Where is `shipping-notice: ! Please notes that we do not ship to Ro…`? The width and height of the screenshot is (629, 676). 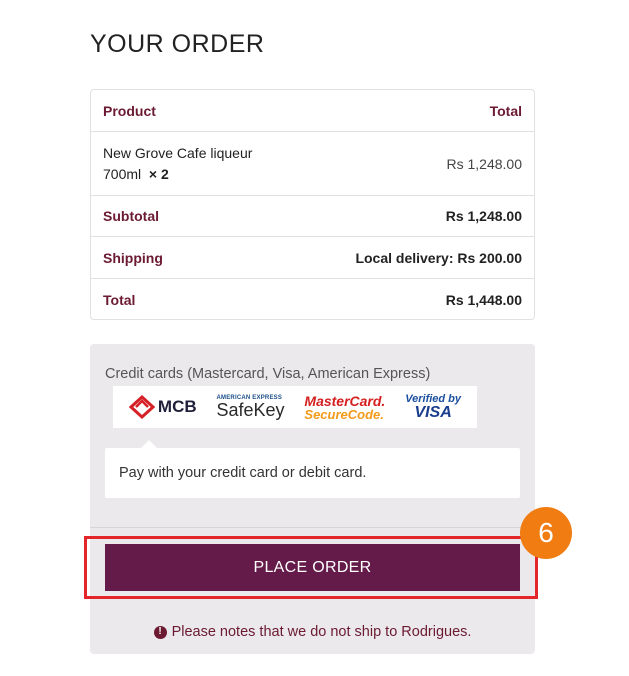 shipping-notice: ! Please notes that we do not ship to Ro… is located at coordinates (312, 632).